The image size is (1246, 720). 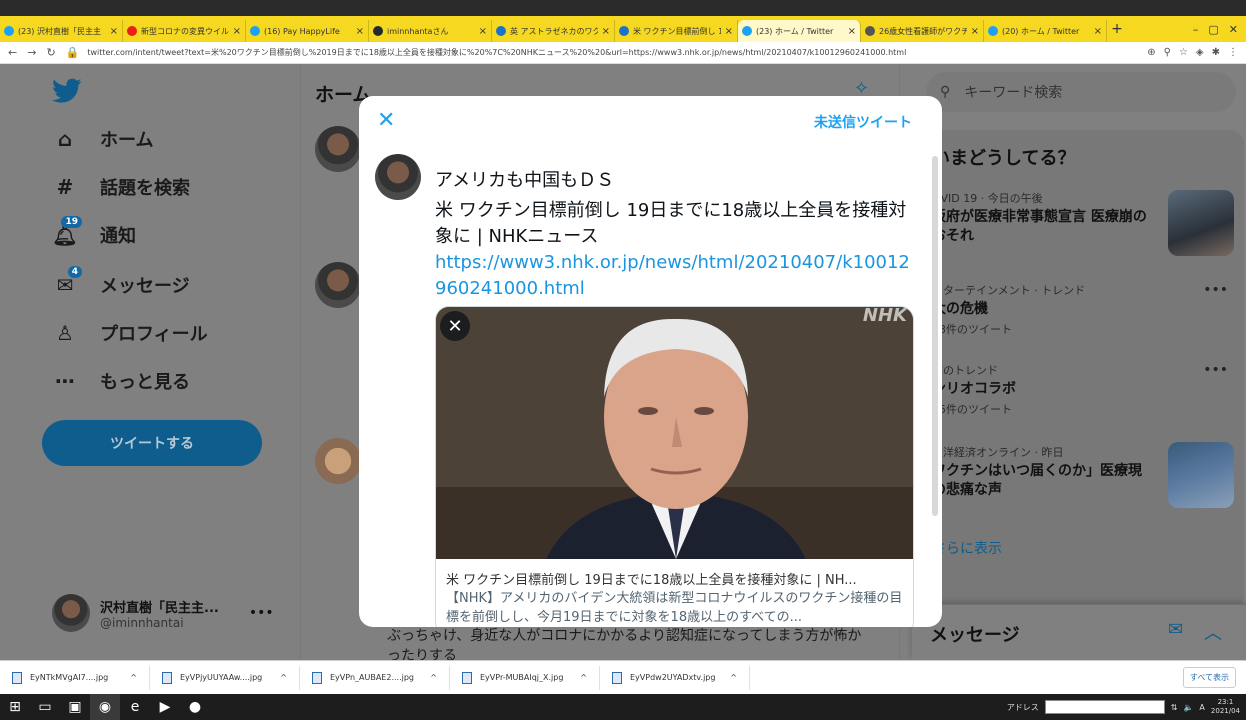 What do you see at coordinates (163, 613) in the screenshot?
I see `account-switcher: 沢村直樹「民主主... @iminnhantai •••` at bounding box center [163, 613].